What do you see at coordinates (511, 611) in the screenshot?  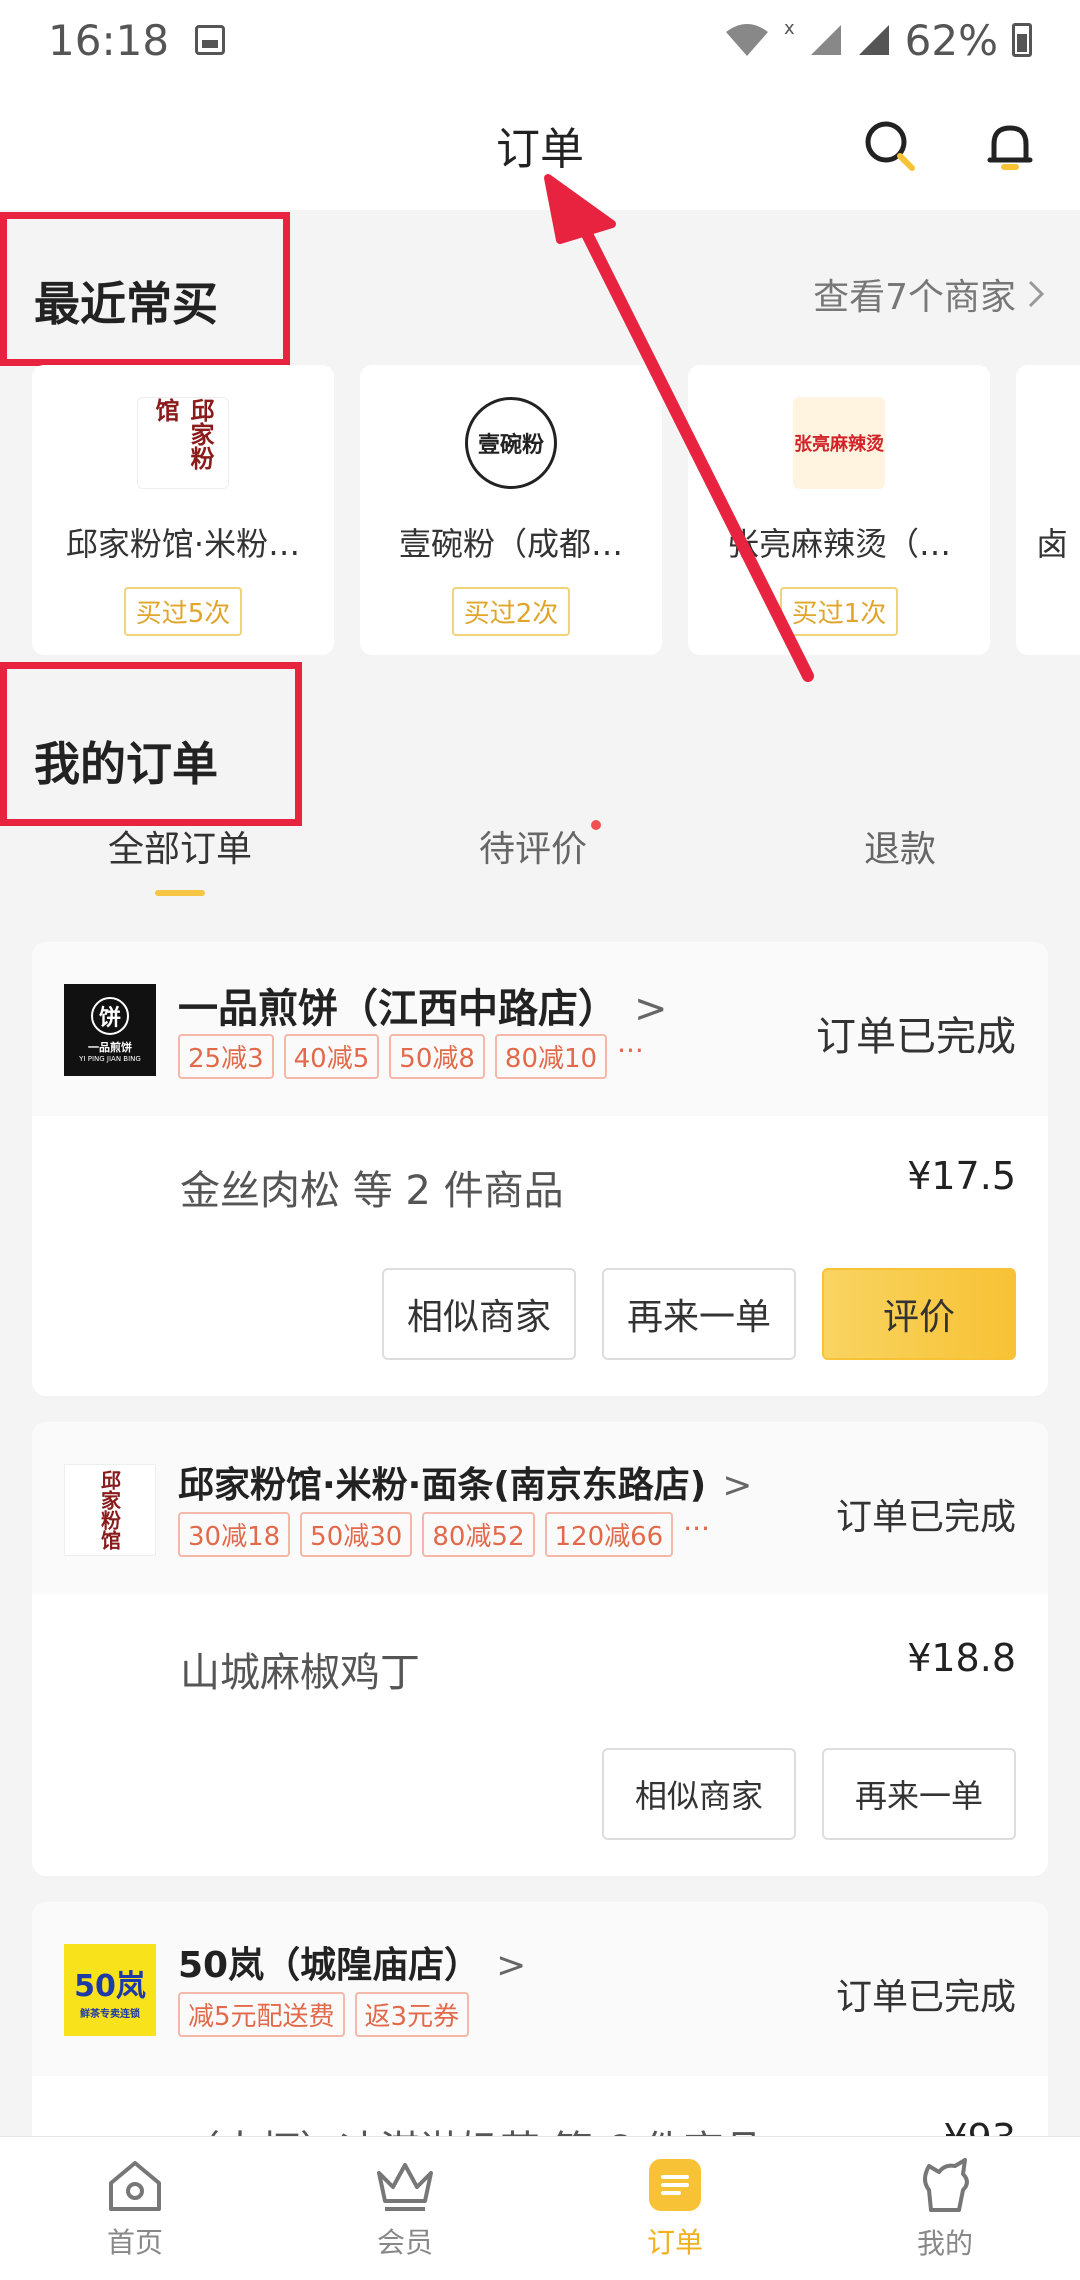 I see `purchase-count-badge: 买过2次` at bounding box center [511, 611].